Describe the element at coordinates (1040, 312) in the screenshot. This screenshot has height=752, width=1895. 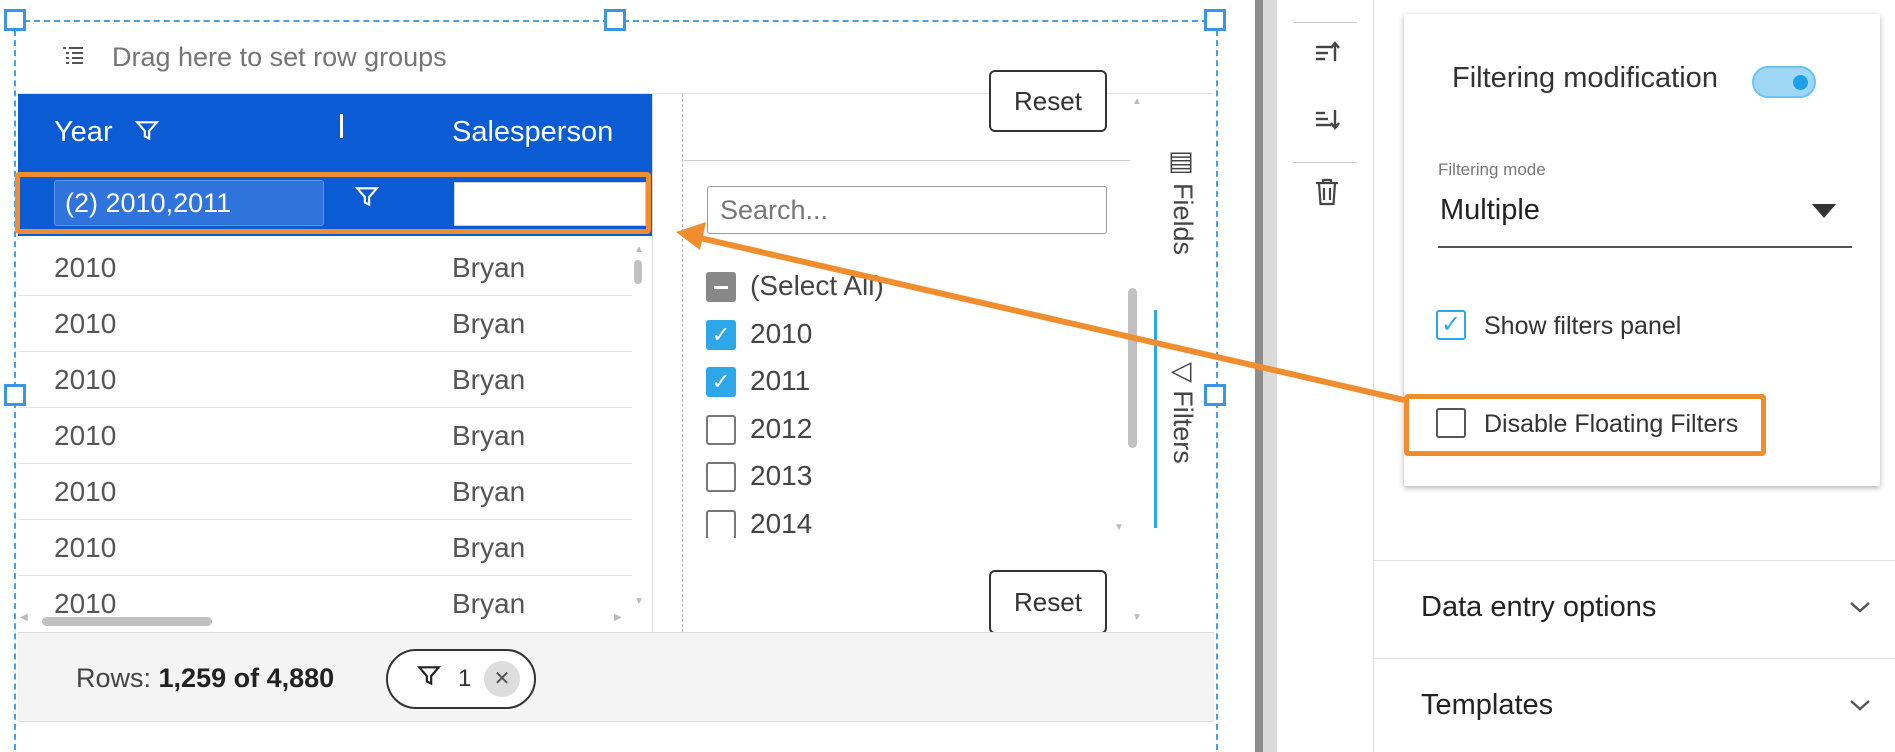
I see `annotation-arrow` at that location.